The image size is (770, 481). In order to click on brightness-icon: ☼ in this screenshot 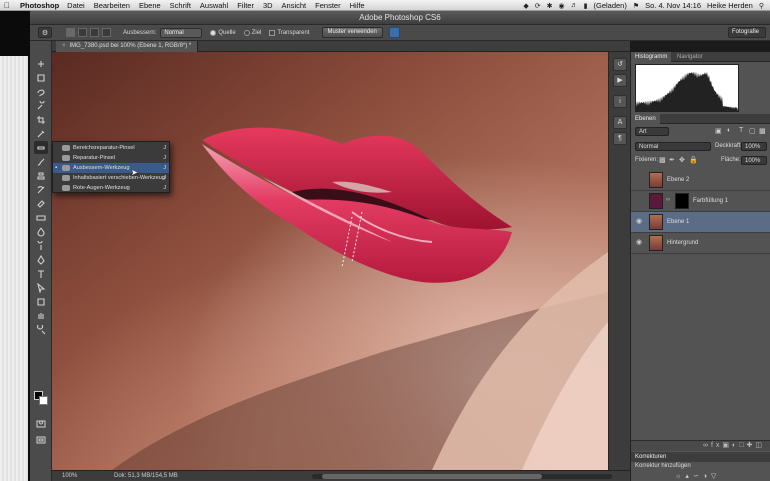, I will do `click(680, 476)`.